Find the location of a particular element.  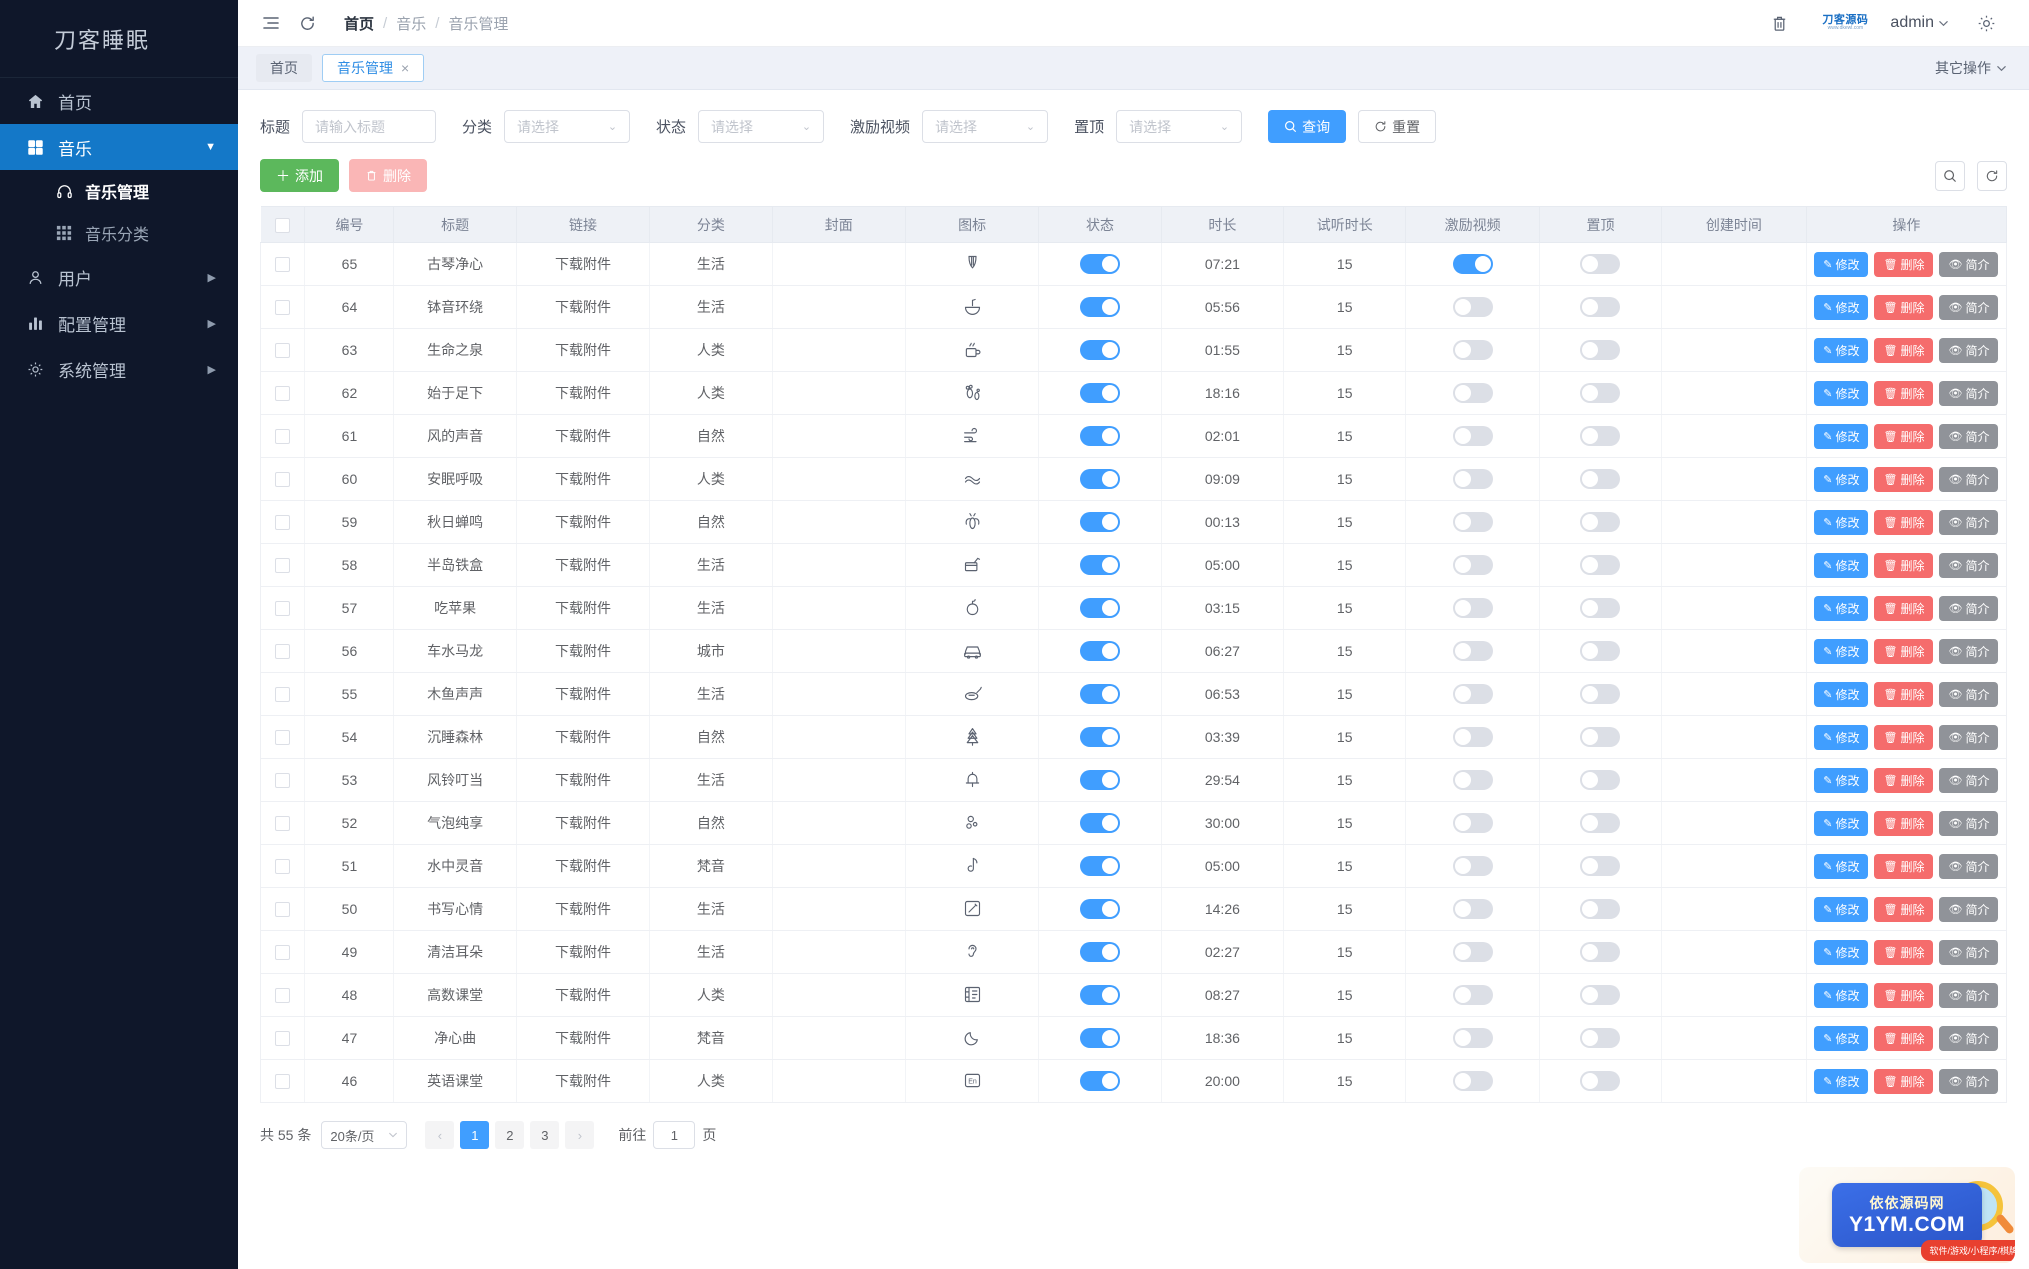

user-menu: admin is located at coordinates (1919, 23).